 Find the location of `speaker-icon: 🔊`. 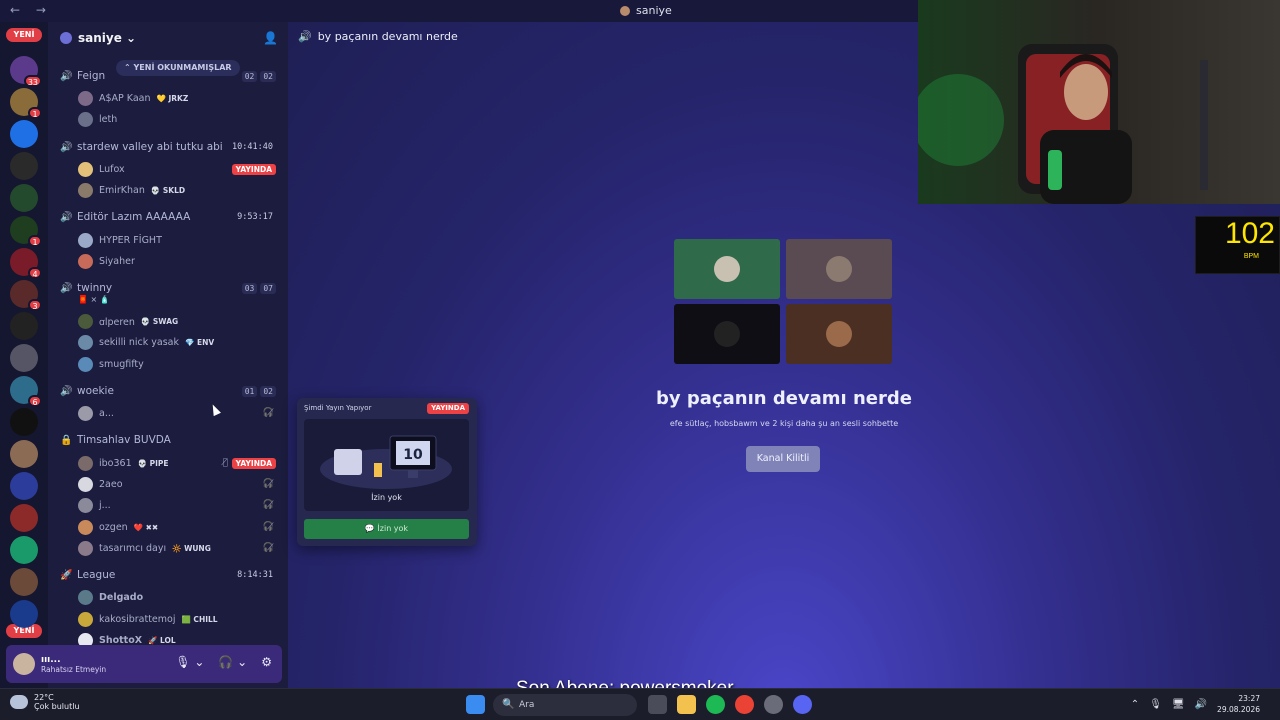

speaker-icon: 🔊 is located at coordinates (66, 217).